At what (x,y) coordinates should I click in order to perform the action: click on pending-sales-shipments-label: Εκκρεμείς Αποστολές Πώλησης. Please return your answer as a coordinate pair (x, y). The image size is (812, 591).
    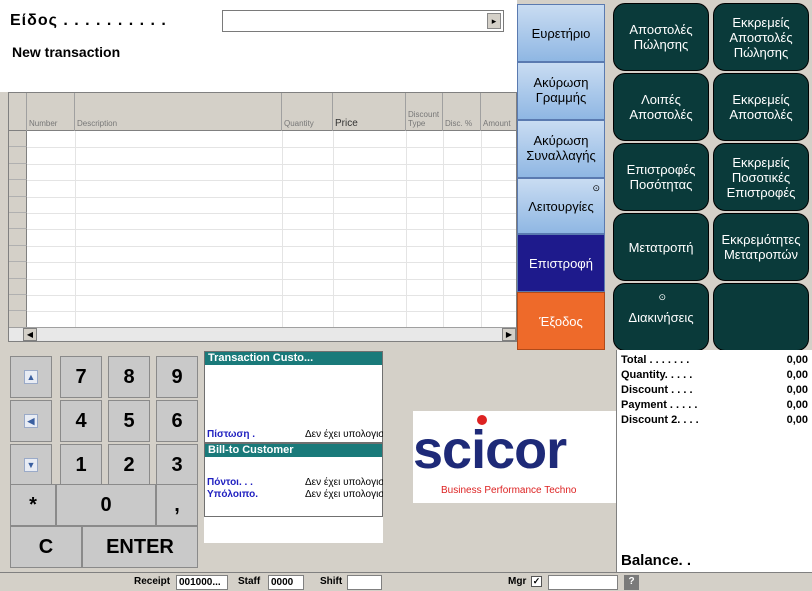
    Looking at the image, I should click on (761, 37).